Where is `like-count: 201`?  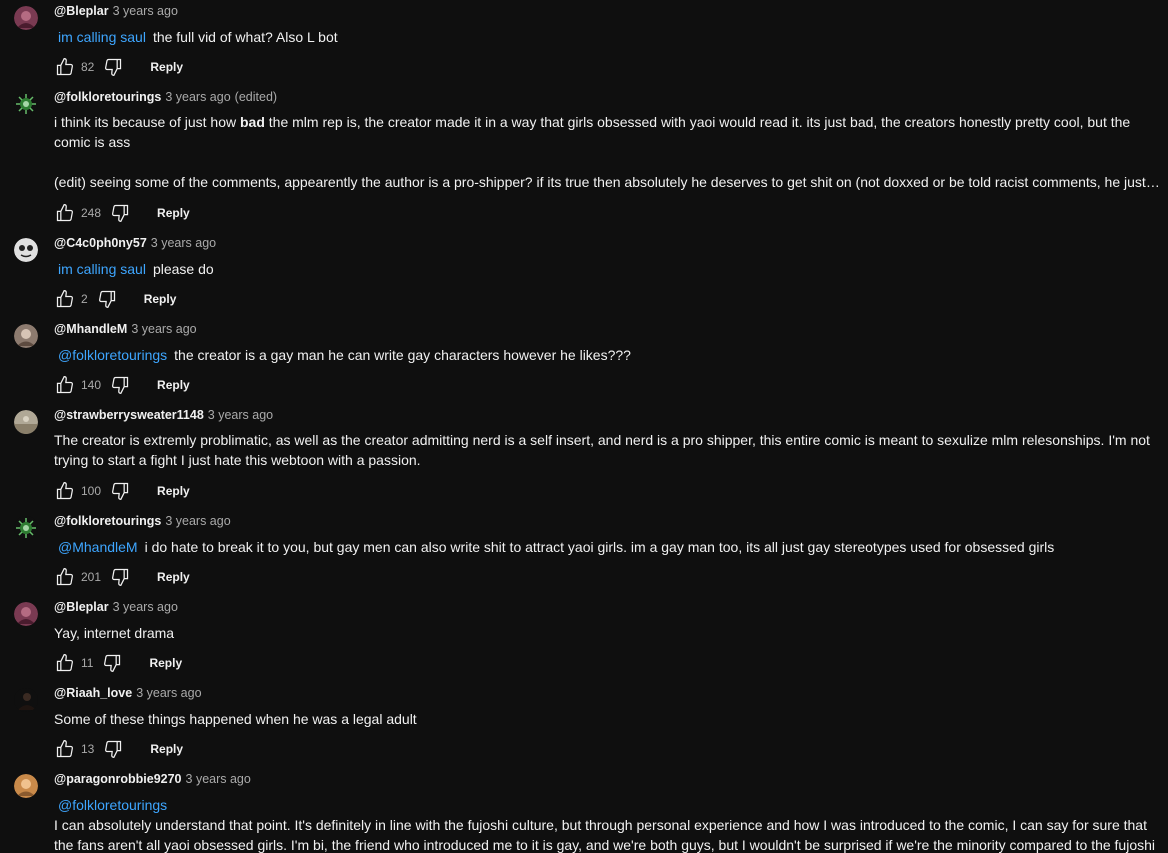 like-count: 201 is located at coordinates (91, 577).